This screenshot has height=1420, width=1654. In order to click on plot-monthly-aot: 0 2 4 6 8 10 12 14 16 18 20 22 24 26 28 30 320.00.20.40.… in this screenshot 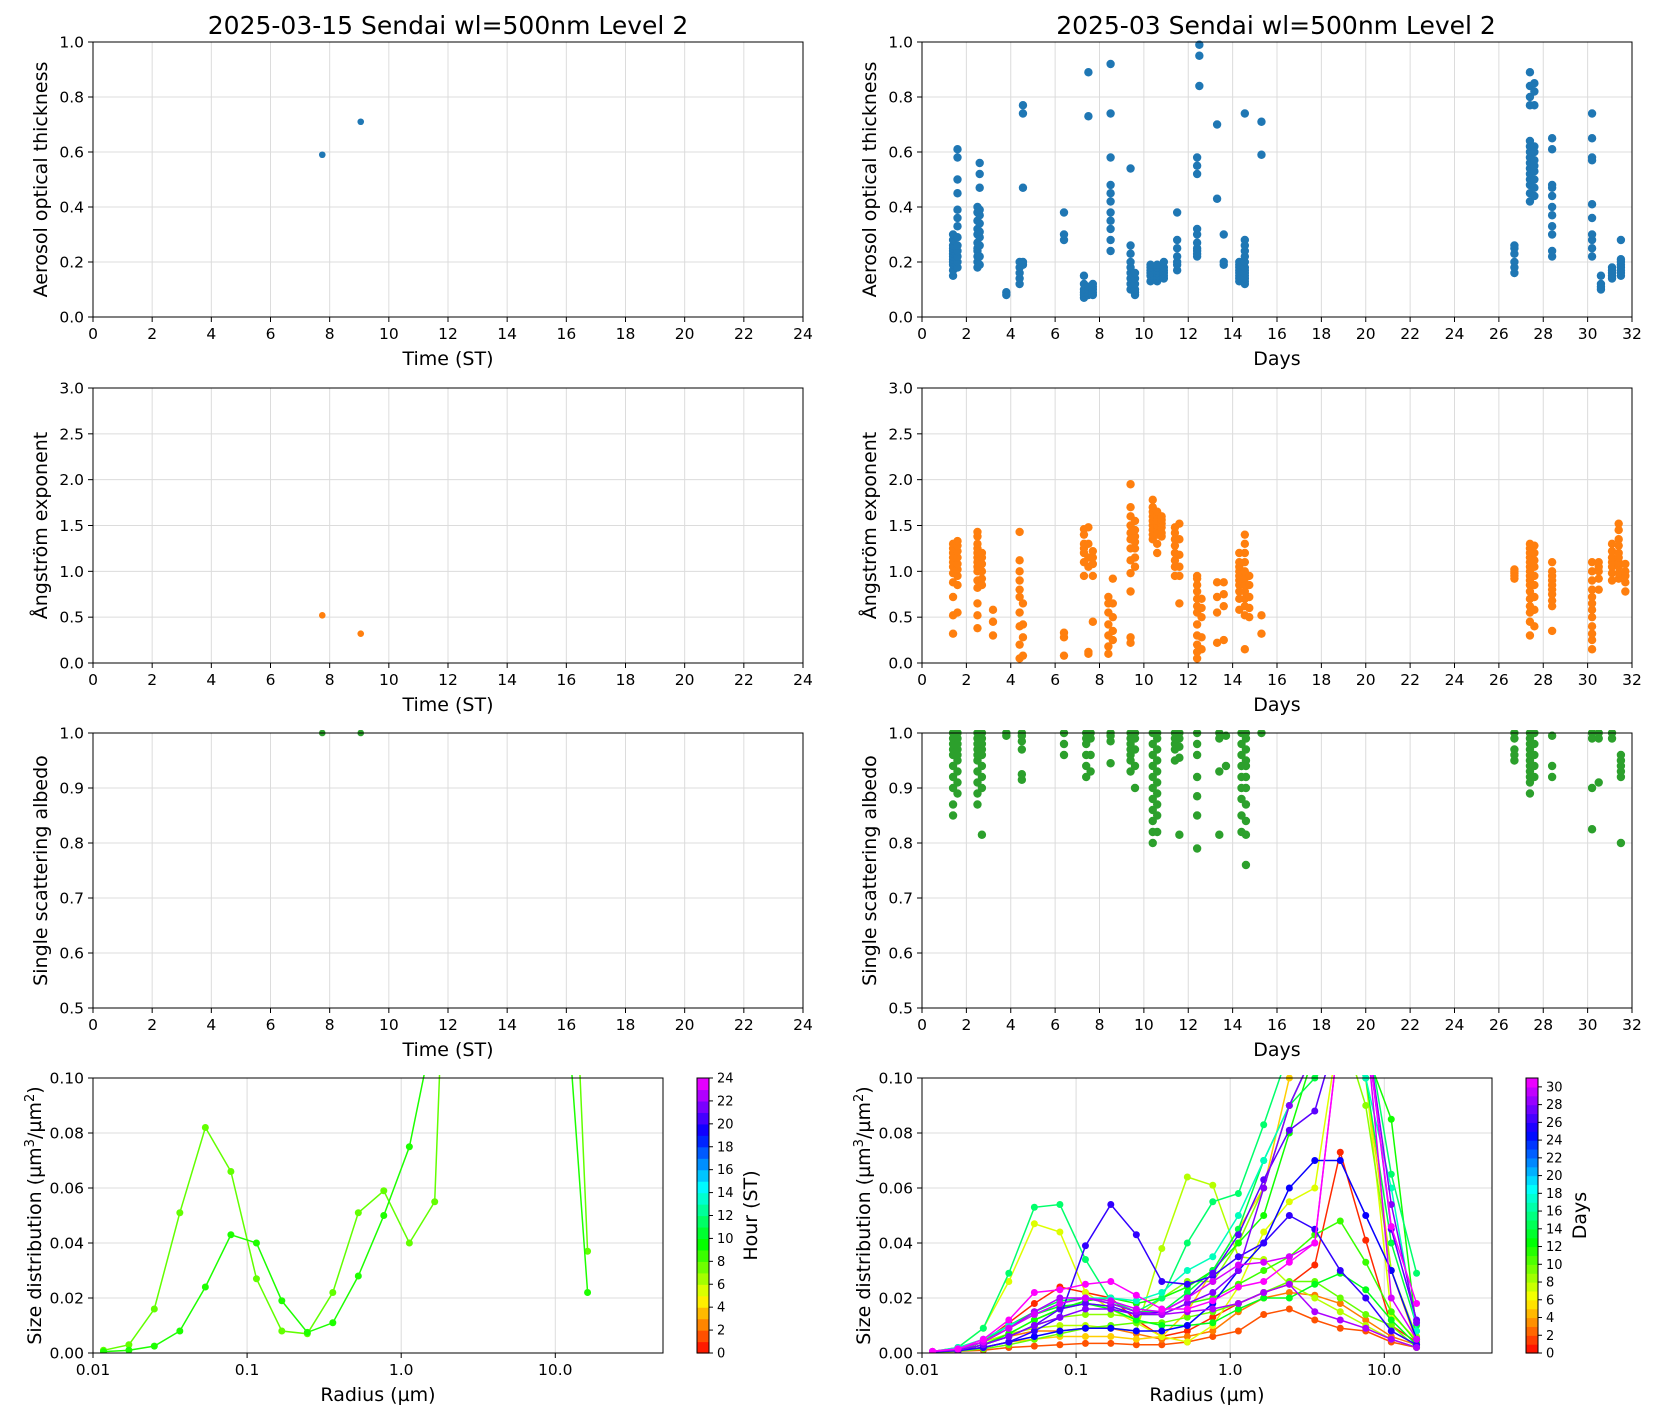, I will do `click(1250, 202)`.